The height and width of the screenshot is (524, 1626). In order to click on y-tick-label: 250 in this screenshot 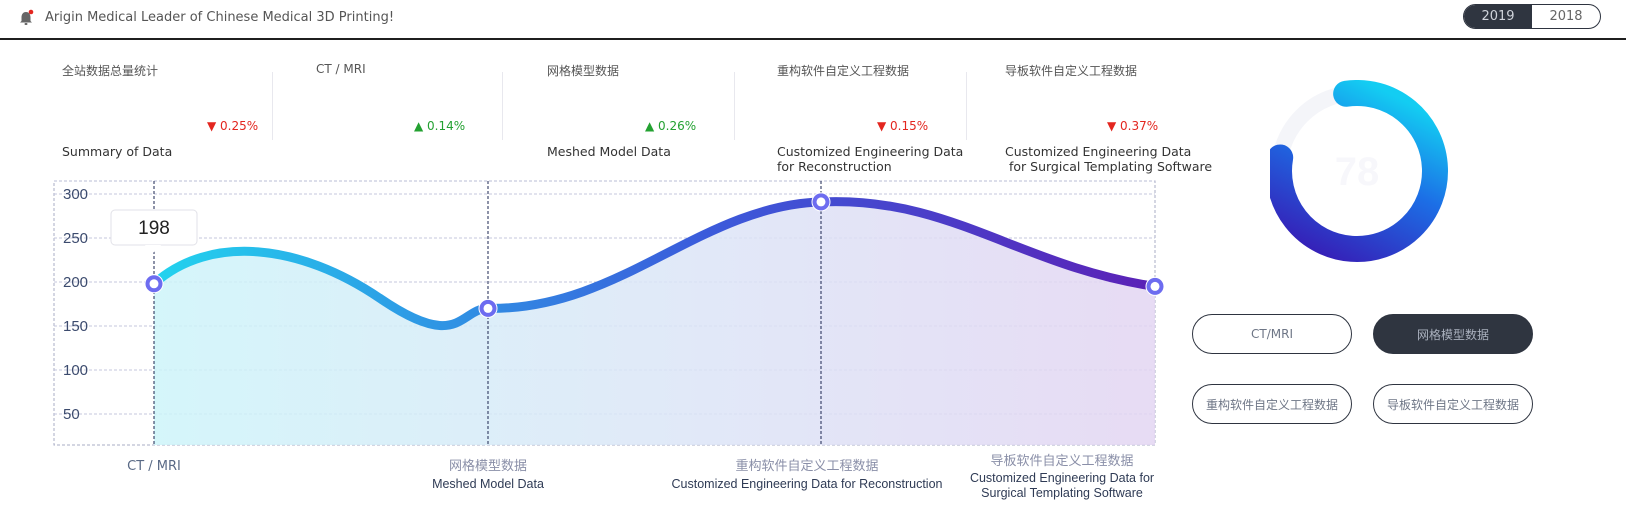, I will do `click(75, 238)`.